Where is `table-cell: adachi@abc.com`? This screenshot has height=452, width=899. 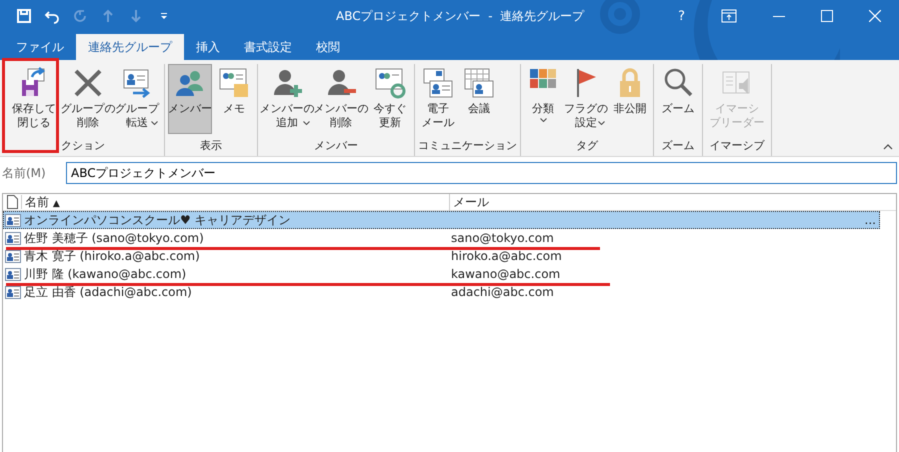 table-cell: adachi@abc.com is located at coordinates (502, 292).